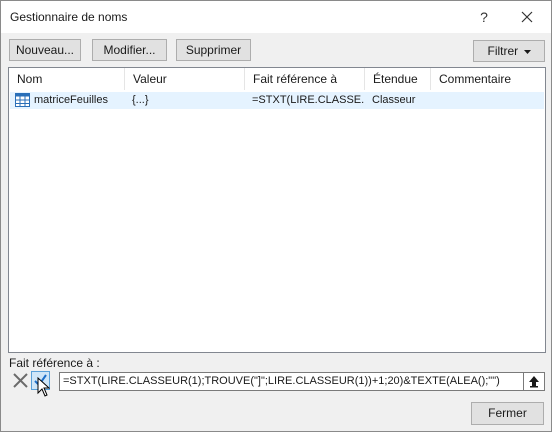 This screenshot has height=432, width=552. Describe the element at coordinates (185, 79) in the screenshot. I see `column-header-value: Valeur` at that location.